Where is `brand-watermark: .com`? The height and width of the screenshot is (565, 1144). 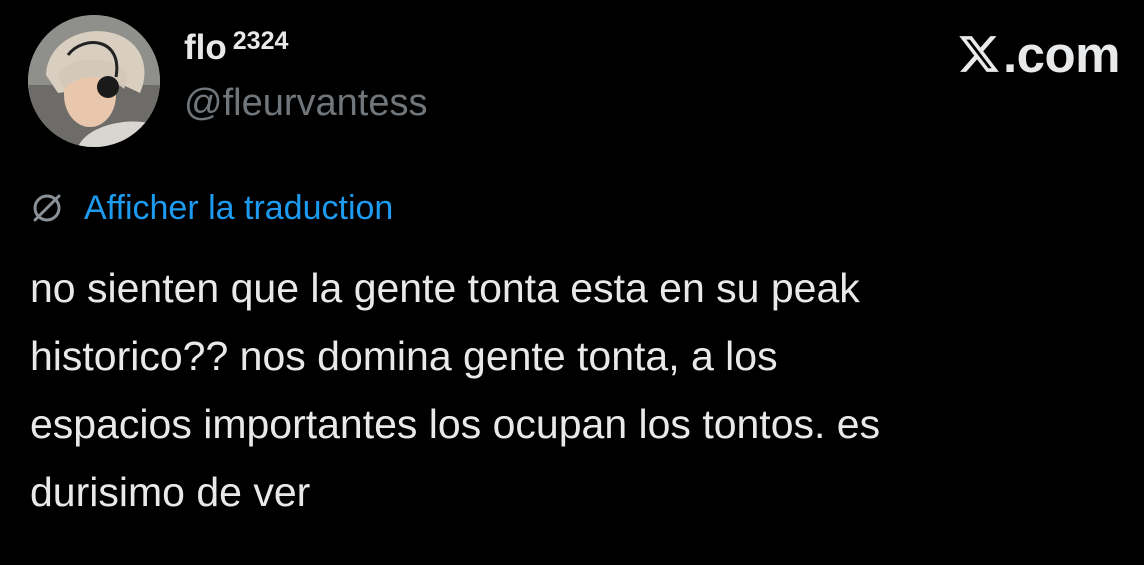
brand-watermark: .com is located at coordinates (1039, 54).